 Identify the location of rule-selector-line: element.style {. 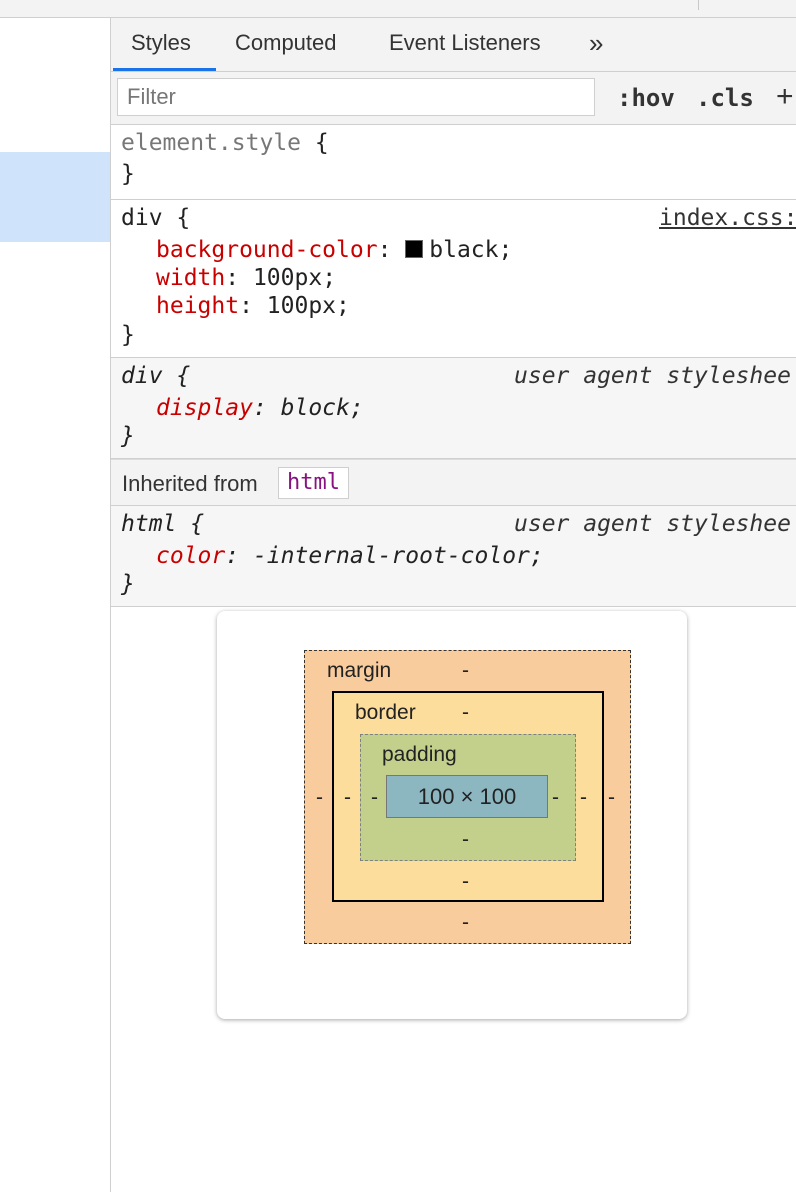
(225, 143).